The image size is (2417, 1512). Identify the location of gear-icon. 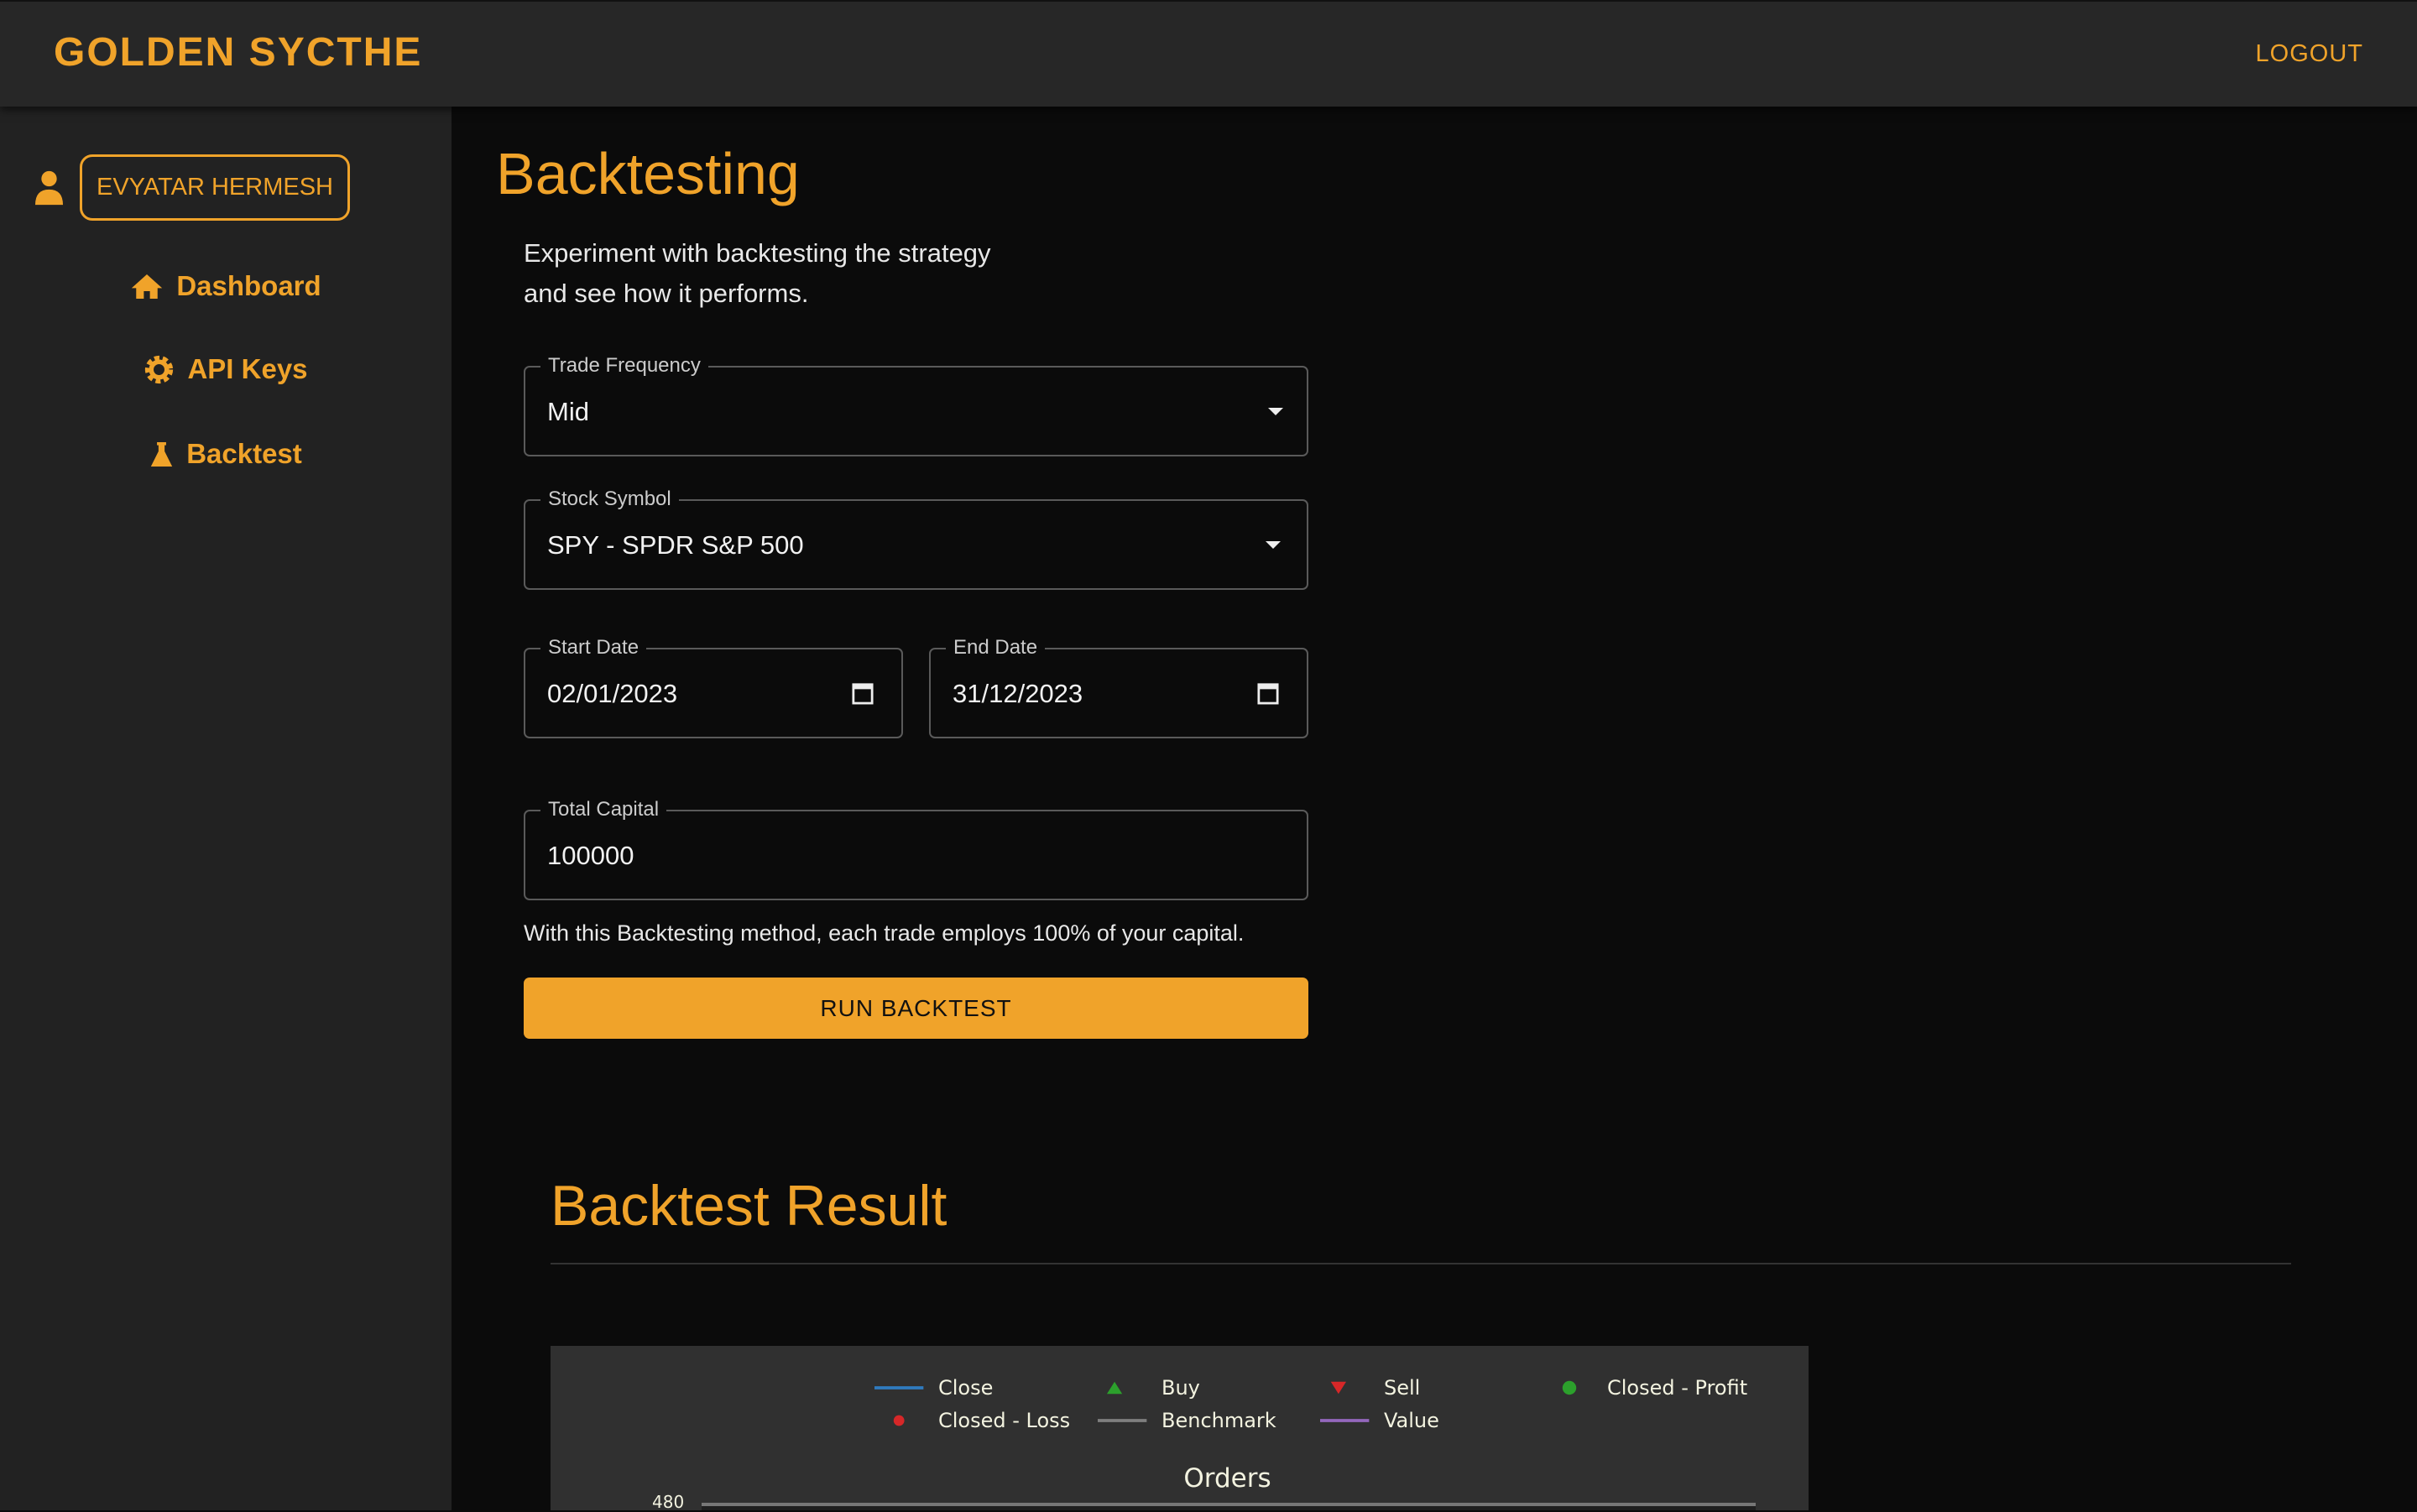
(159, 369).